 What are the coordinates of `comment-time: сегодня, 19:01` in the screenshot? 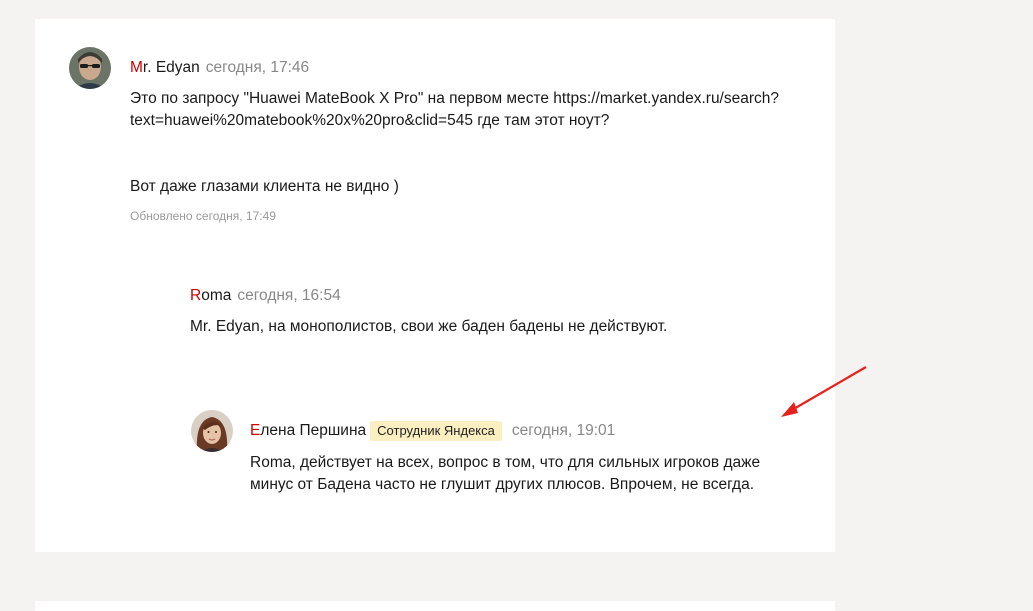 It's located at (563, 430).